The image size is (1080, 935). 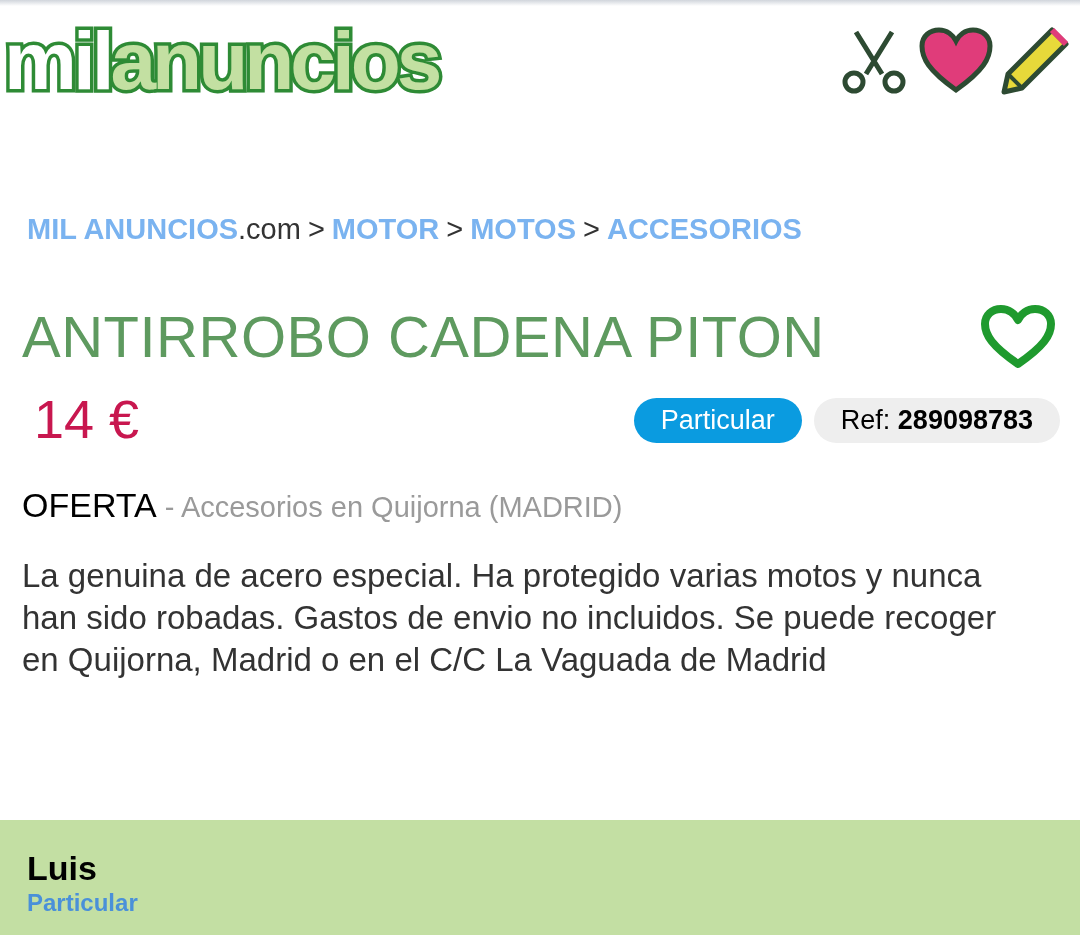 What do you see at coordinates (385, 230) in the screenshot?
I see `breadcrumb-link: MOTOR` at bounding box center [385, 230].